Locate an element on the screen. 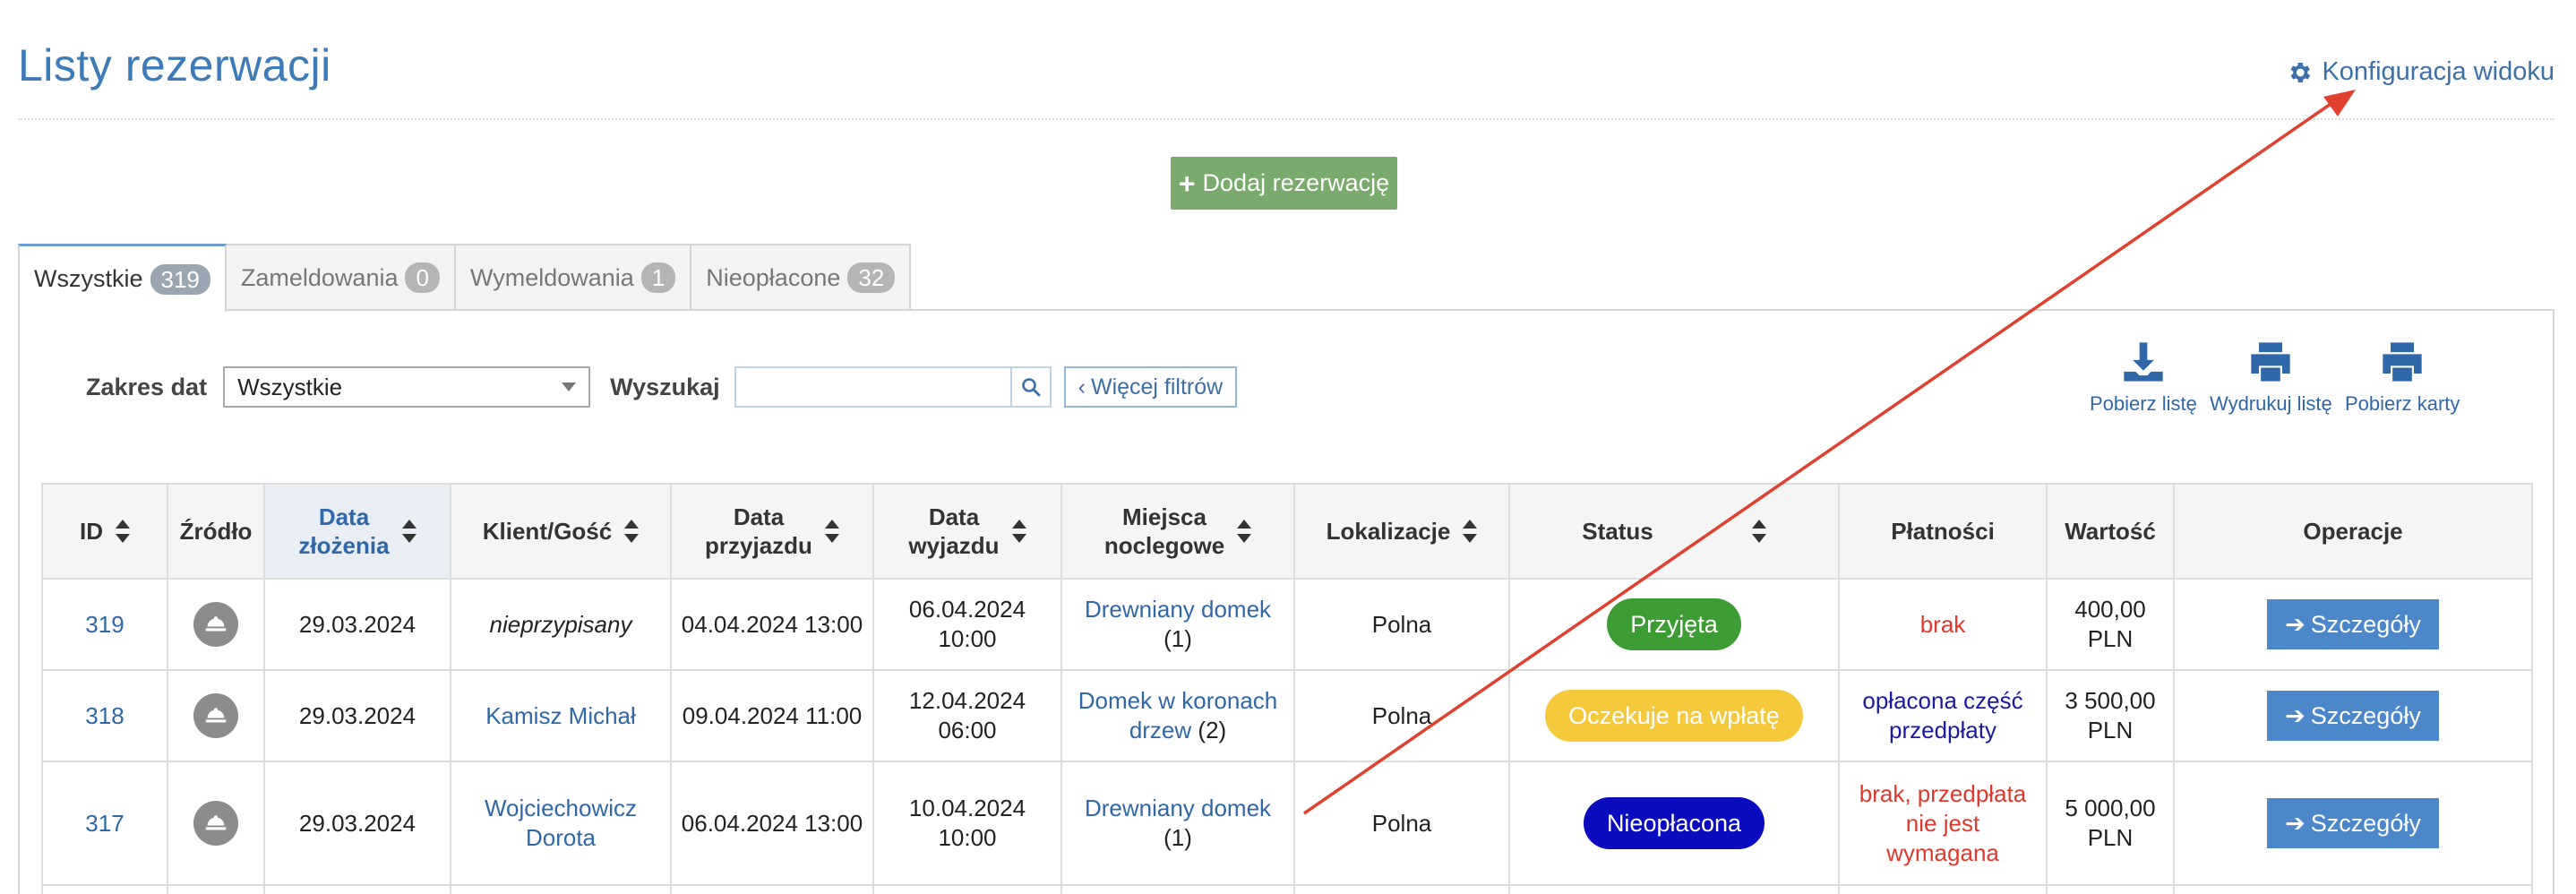 This screenshot has height=894, width=2576. config-view-link: Konfiguracja widoku is located at coordinates (2420, 72).